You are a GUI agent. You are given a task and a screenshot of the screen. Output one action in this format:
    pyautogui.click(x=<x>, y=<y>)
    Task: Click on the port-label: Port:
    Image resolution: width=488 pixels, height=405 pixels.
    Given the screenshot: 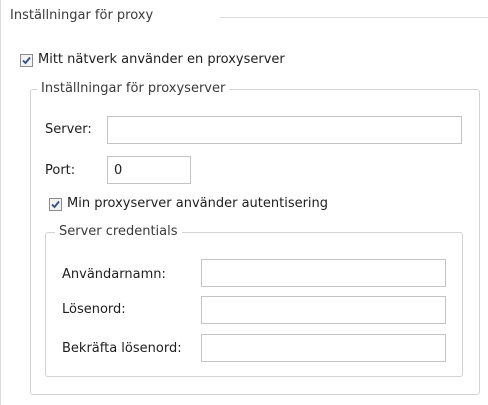 What is the action you would take?
    pyautogui.click(x=60, y=170)
    